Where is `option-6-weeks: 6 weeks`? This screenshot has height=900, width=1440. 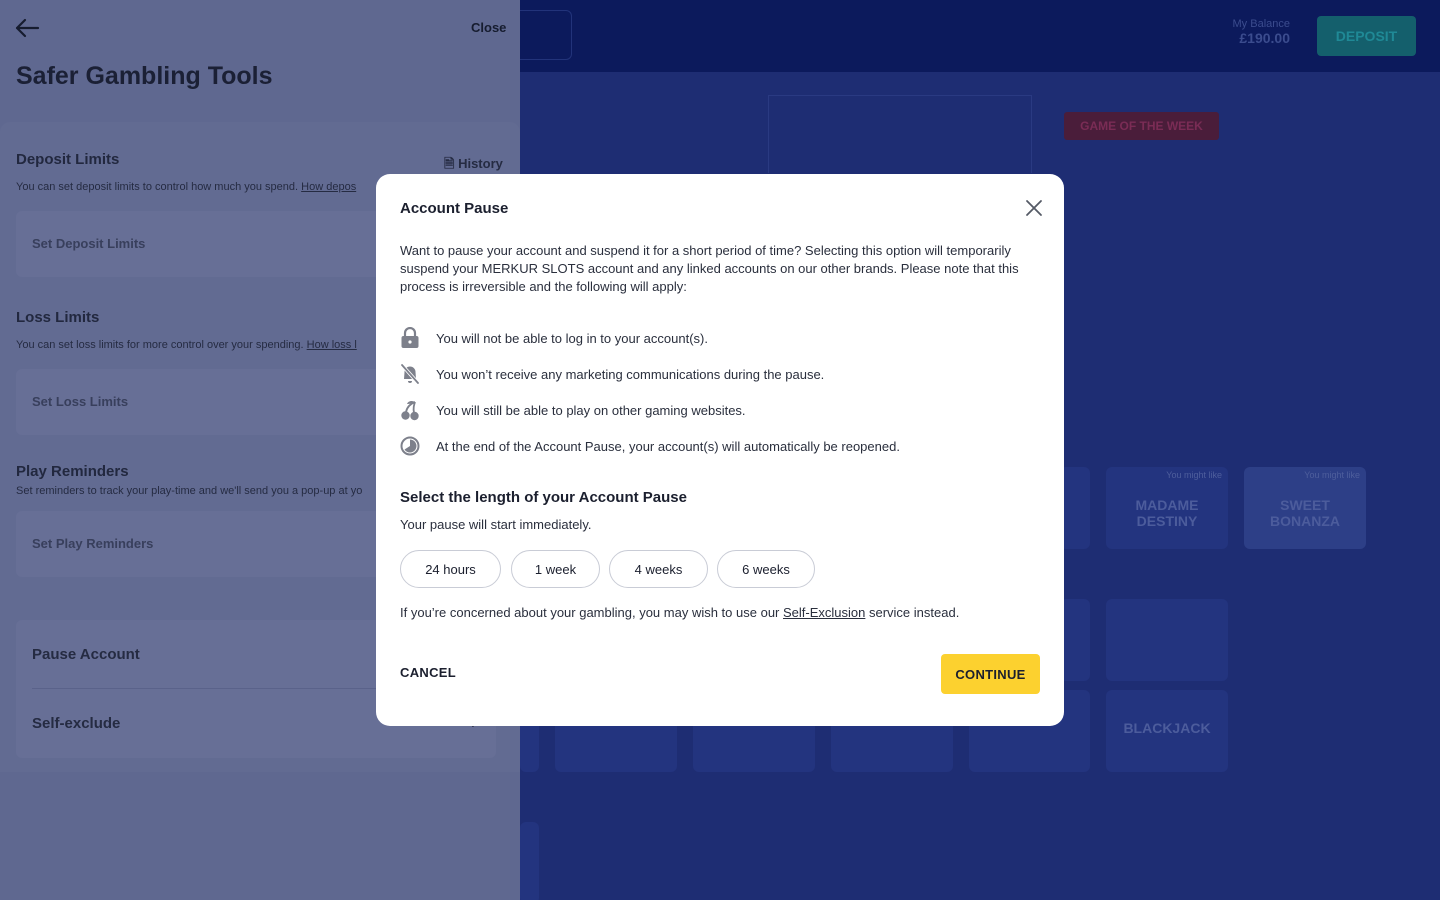
option-6-weeks: 6 weeks is located at coordinates (766, 569).